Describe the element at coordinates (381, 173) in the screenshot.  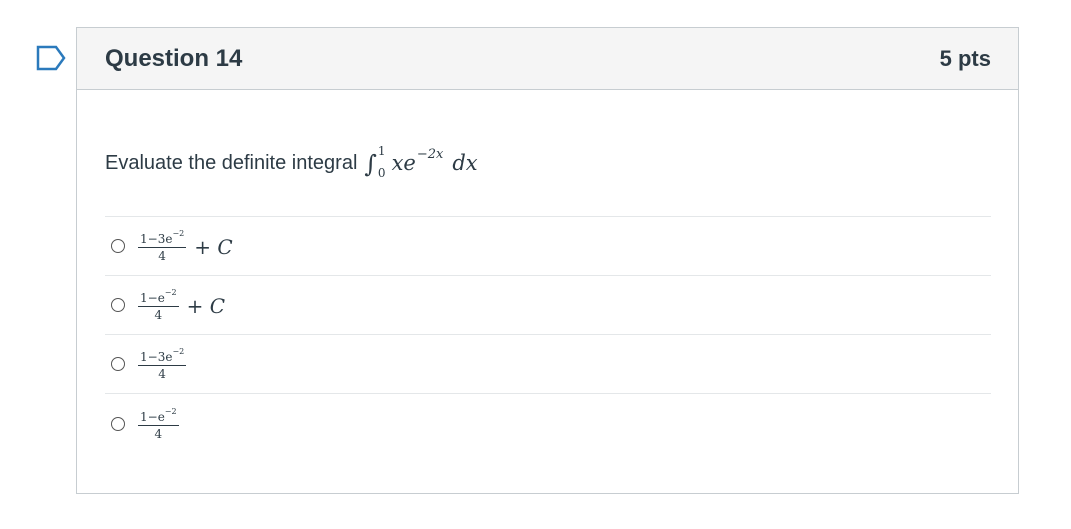
I see `lower-limit: 0` at that location.